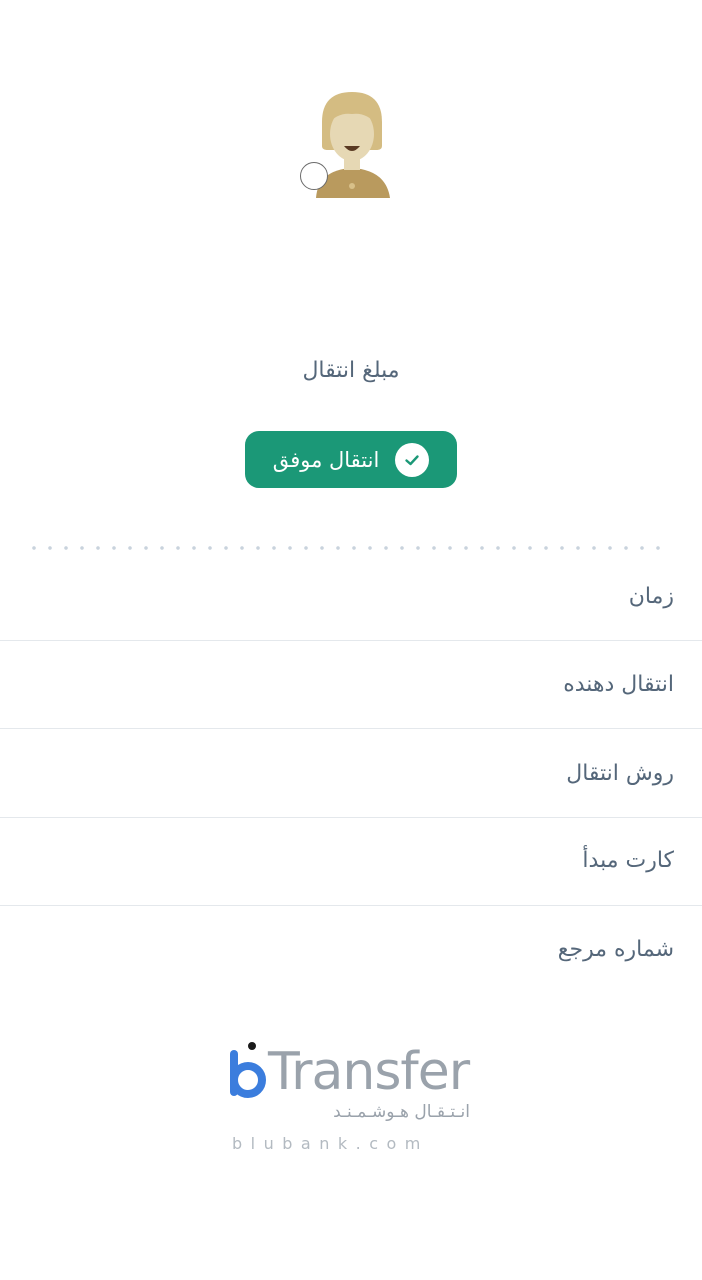  What do you see at coordinates (351, 862) in the screenshot?
I see `detail-row-source-card: کارت مبدأ` at bounding box center [351, 862].